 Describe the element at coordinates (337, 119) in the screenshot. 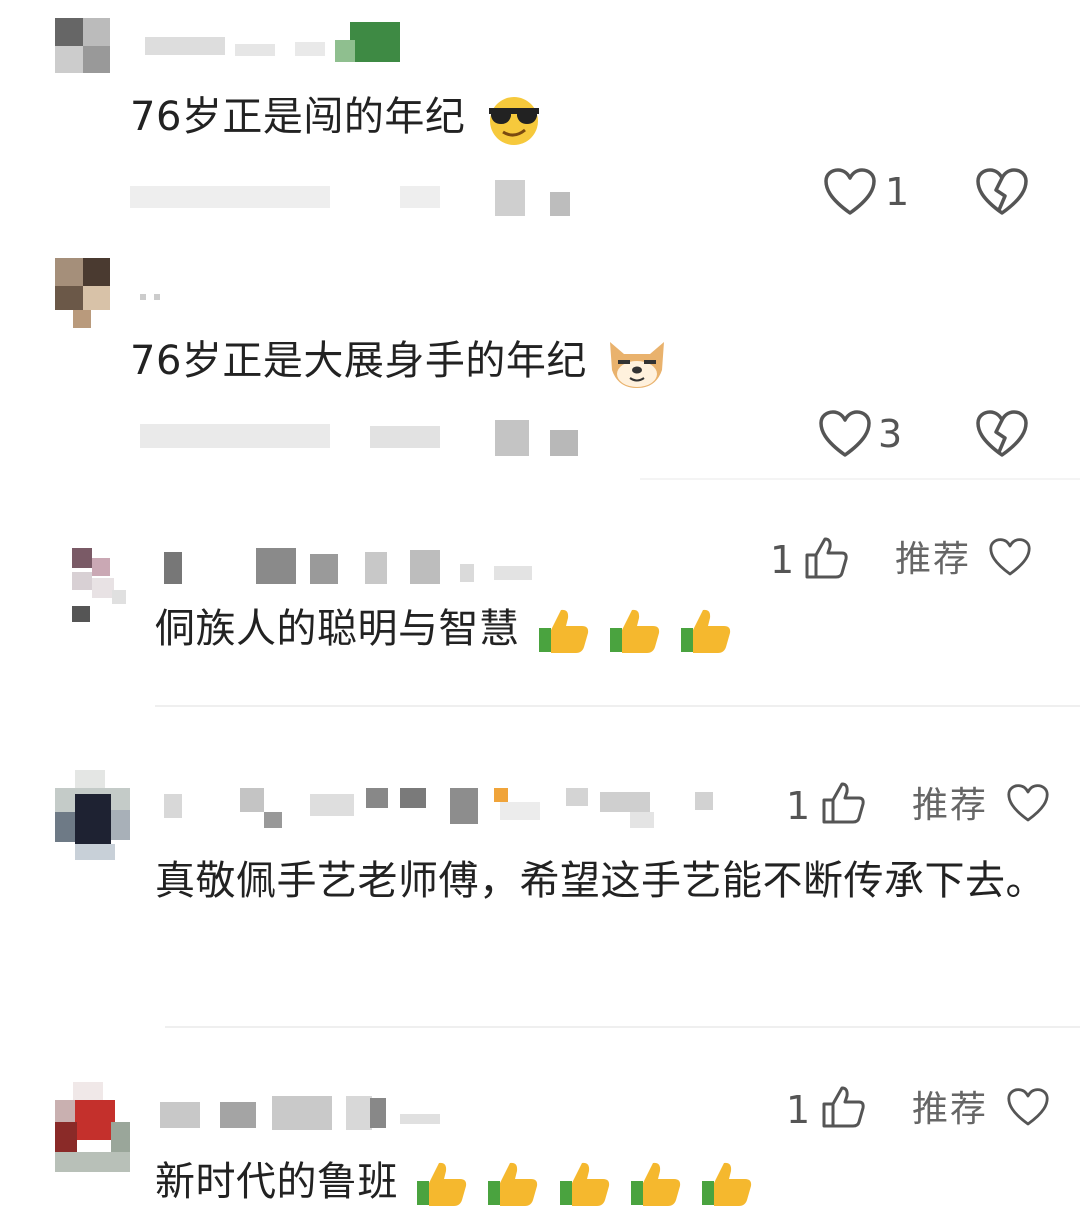

I see `comment-text: 76岁正是闯的年纪` at that location.